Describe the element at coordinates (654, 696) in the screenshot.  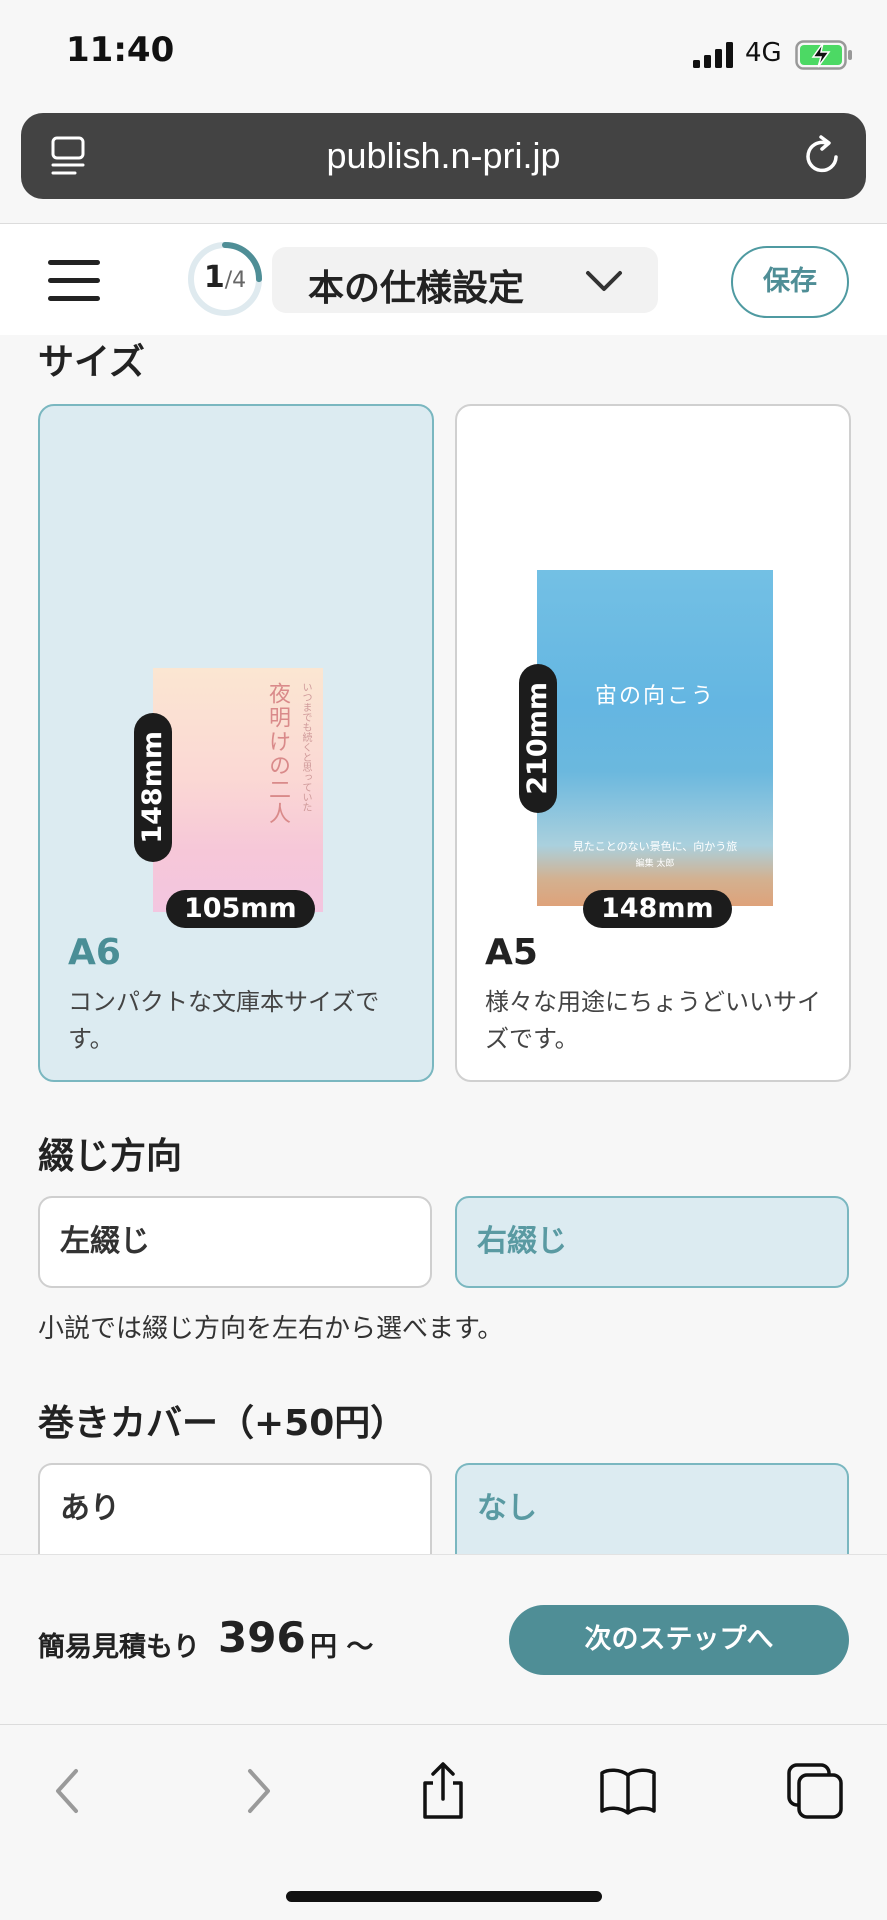
I see `a5-cover-title: 宙の向こう` at that location.